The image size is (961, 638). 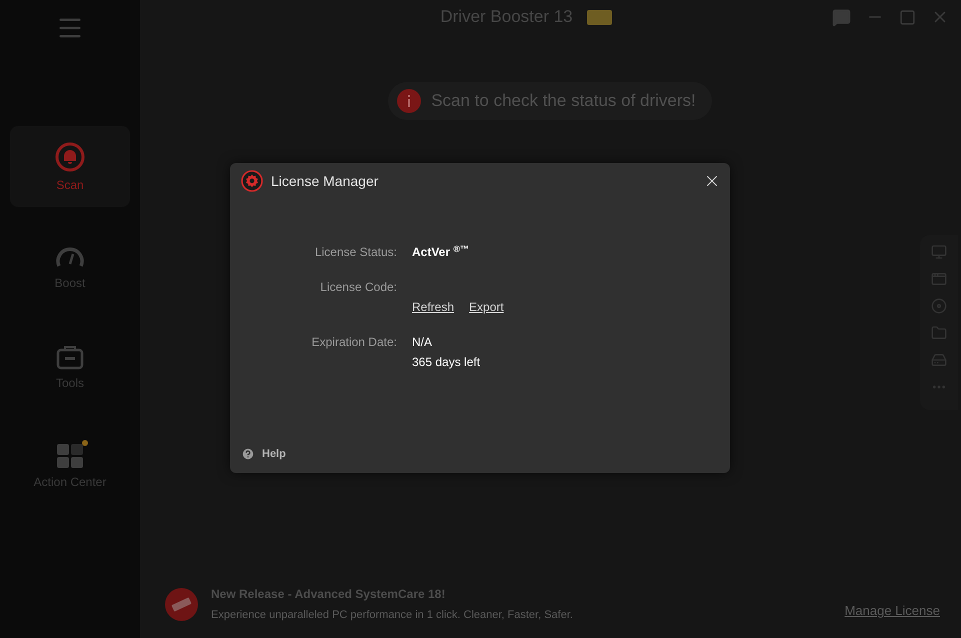 What do you see at coordinates (433, 307) in the screenshot?
I see `text-link: Refresh` at bounding box center [433, 307].